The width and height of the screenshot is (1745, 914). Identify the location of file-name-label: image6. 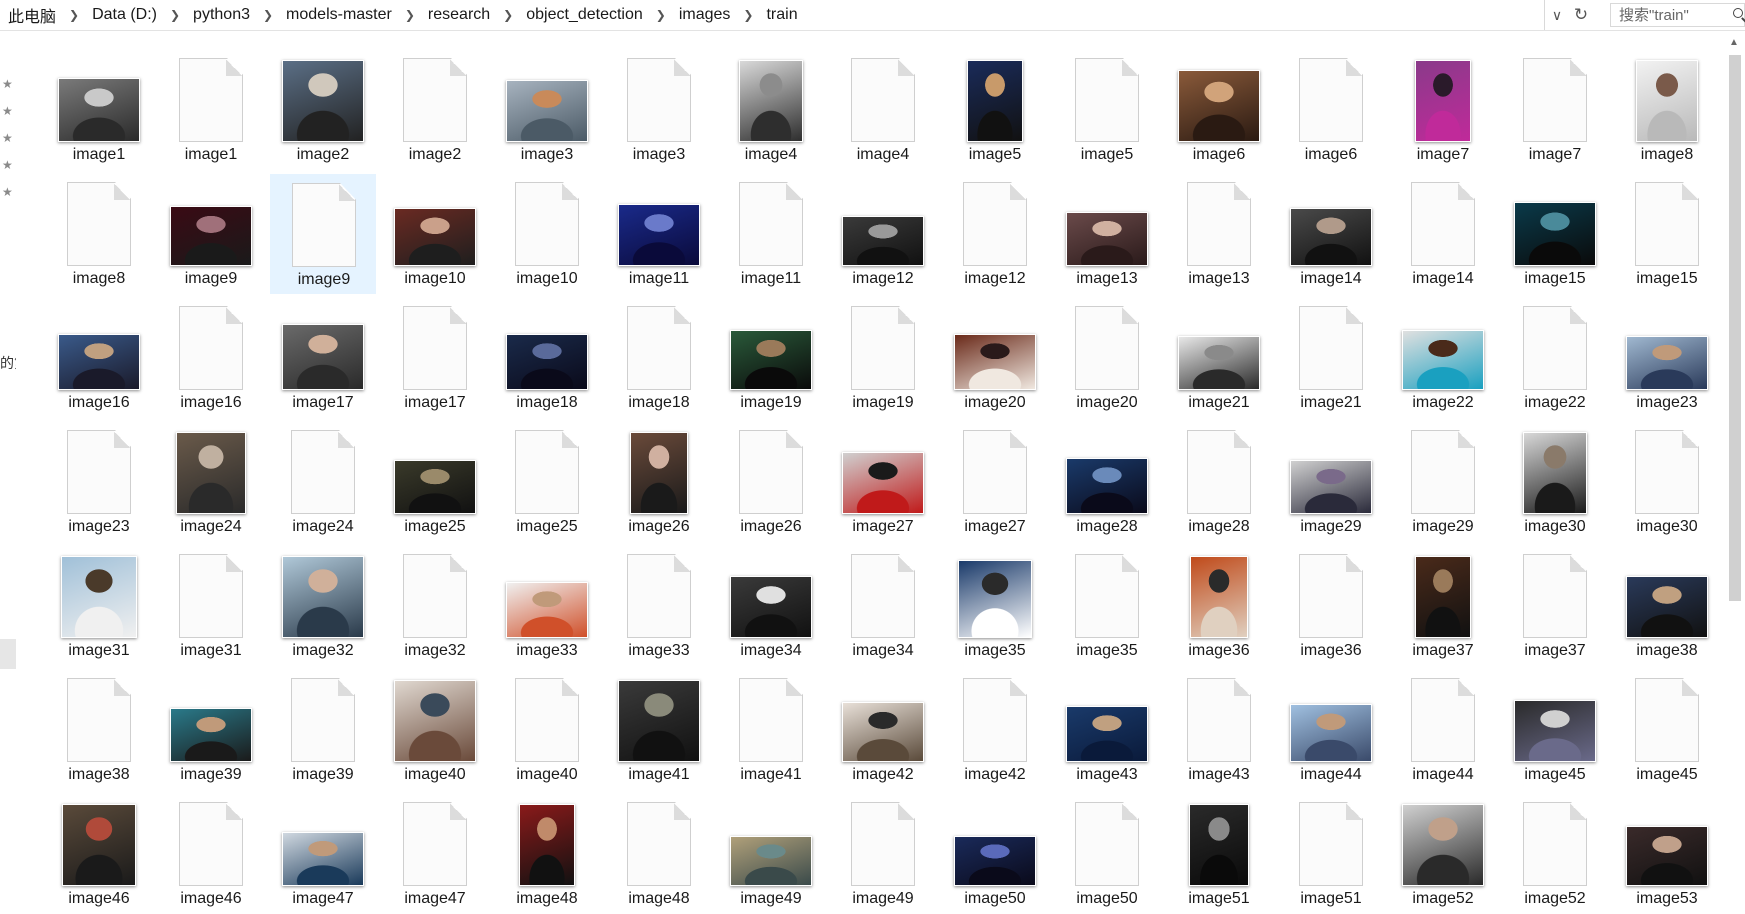
(1331, 155).